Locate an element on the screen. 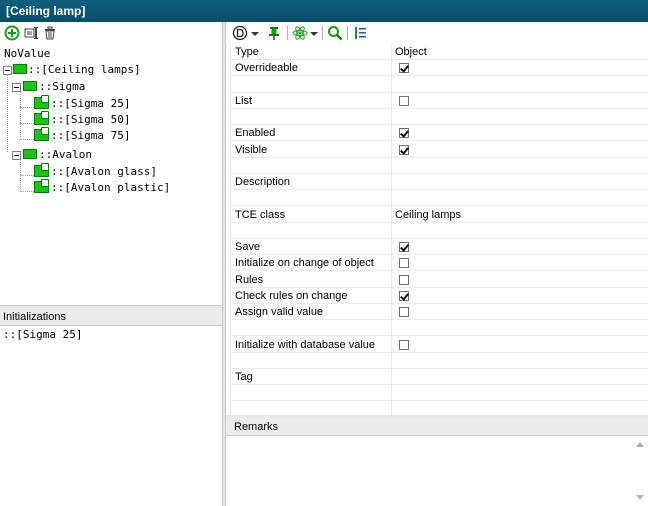 The image size is (648, 506). property-value: Ceiling lamps is located at coordinates (428, 215).